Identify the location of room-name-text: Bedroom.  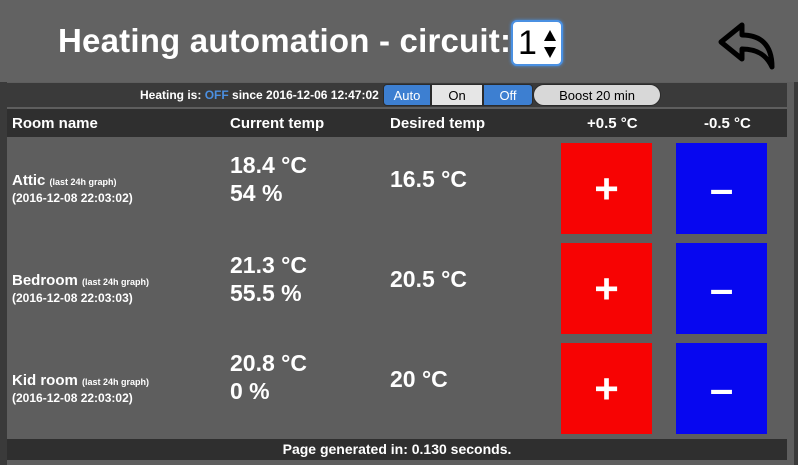
(45, 280).